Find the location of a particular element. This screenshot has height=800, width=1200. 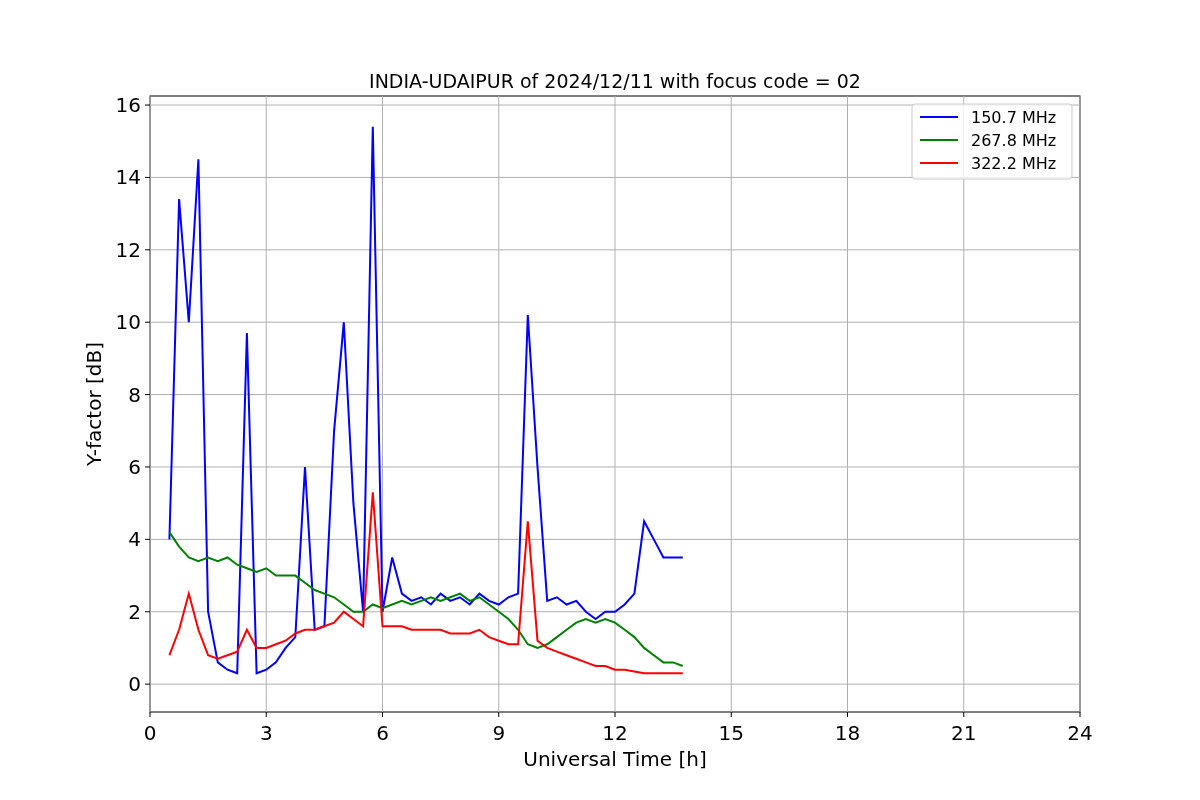

x-tick-label: 18 is located at coordinates (847, 733).